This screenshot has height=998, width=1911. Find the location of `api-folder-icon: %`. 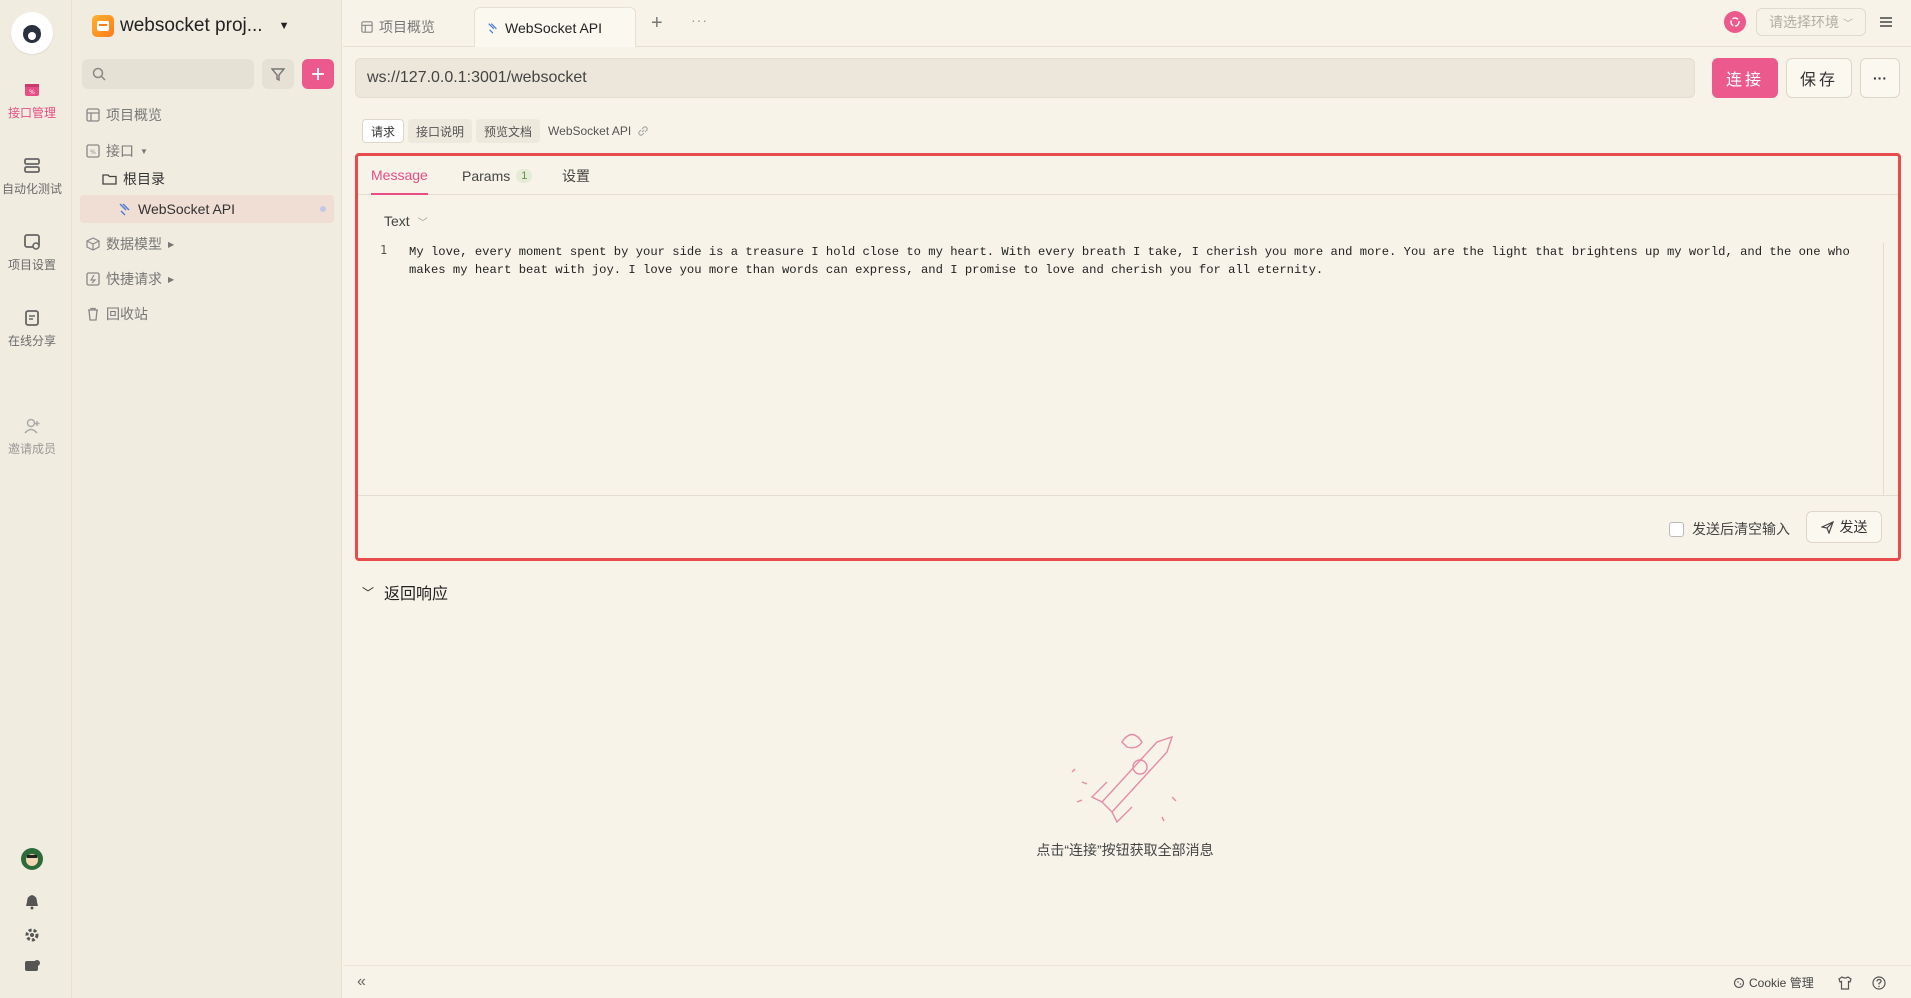

api-folder-icon: % is located at coordinates (93, 151).